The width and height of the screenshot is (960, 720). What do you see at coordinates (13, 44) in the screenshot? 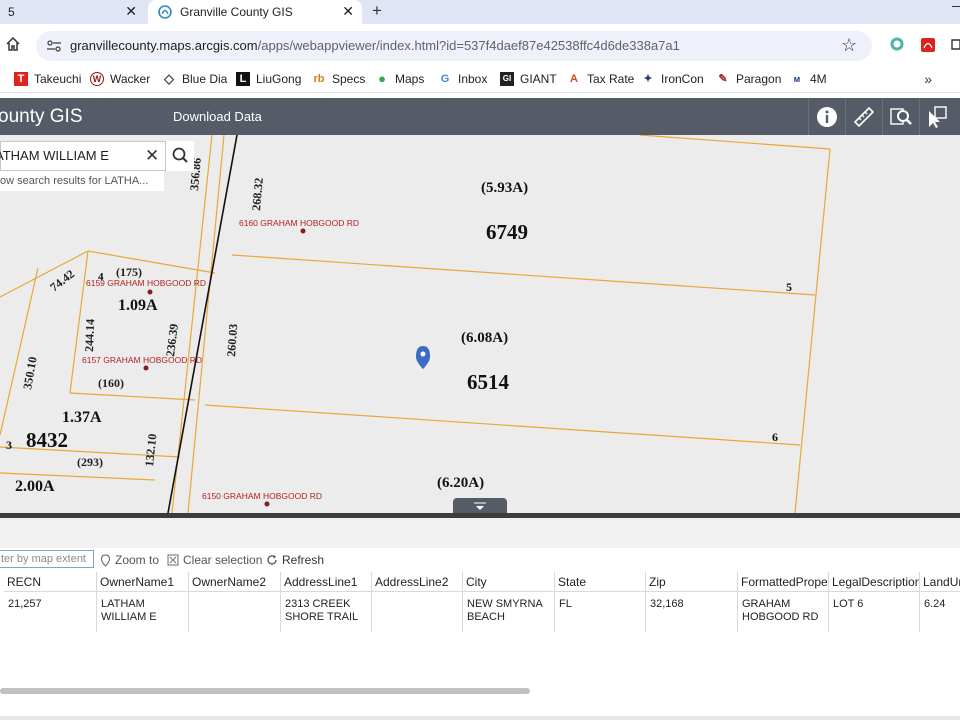
I see `home-icon` at bounding box center [13, 44].